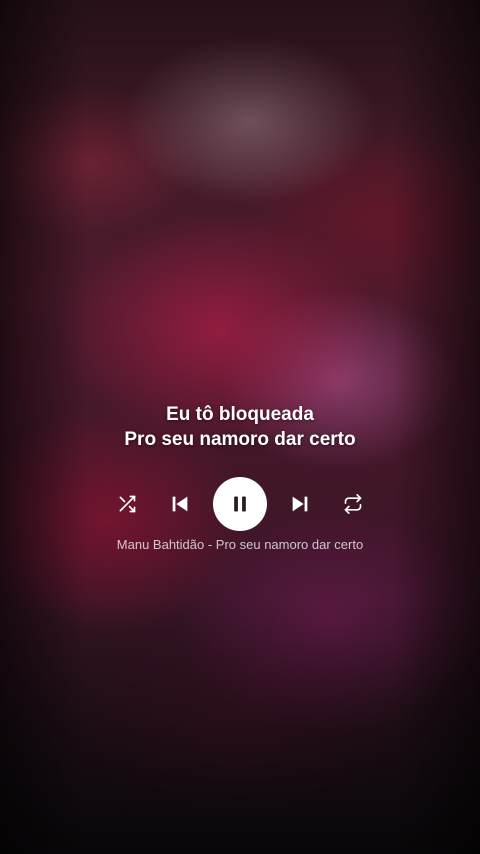 This screenshot has height=854, width=480. I want to click on skip-previous-icon, so click(180, 504).